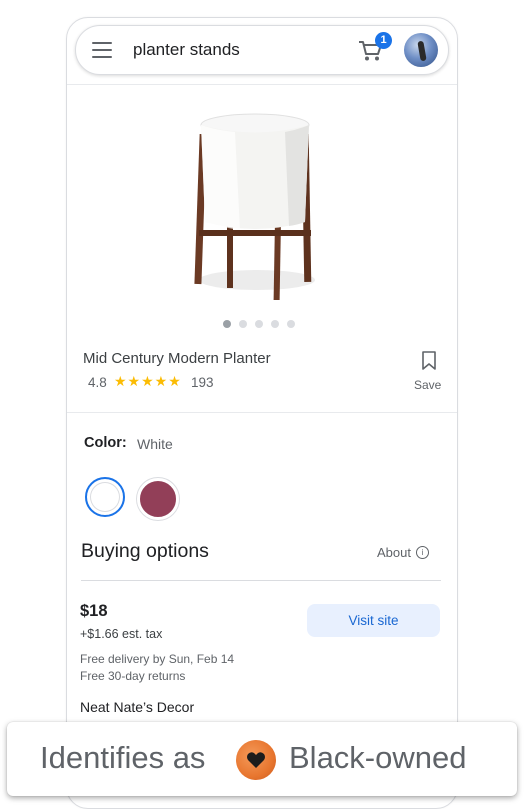  I want to click on info-icon: i, so click(422, 552).